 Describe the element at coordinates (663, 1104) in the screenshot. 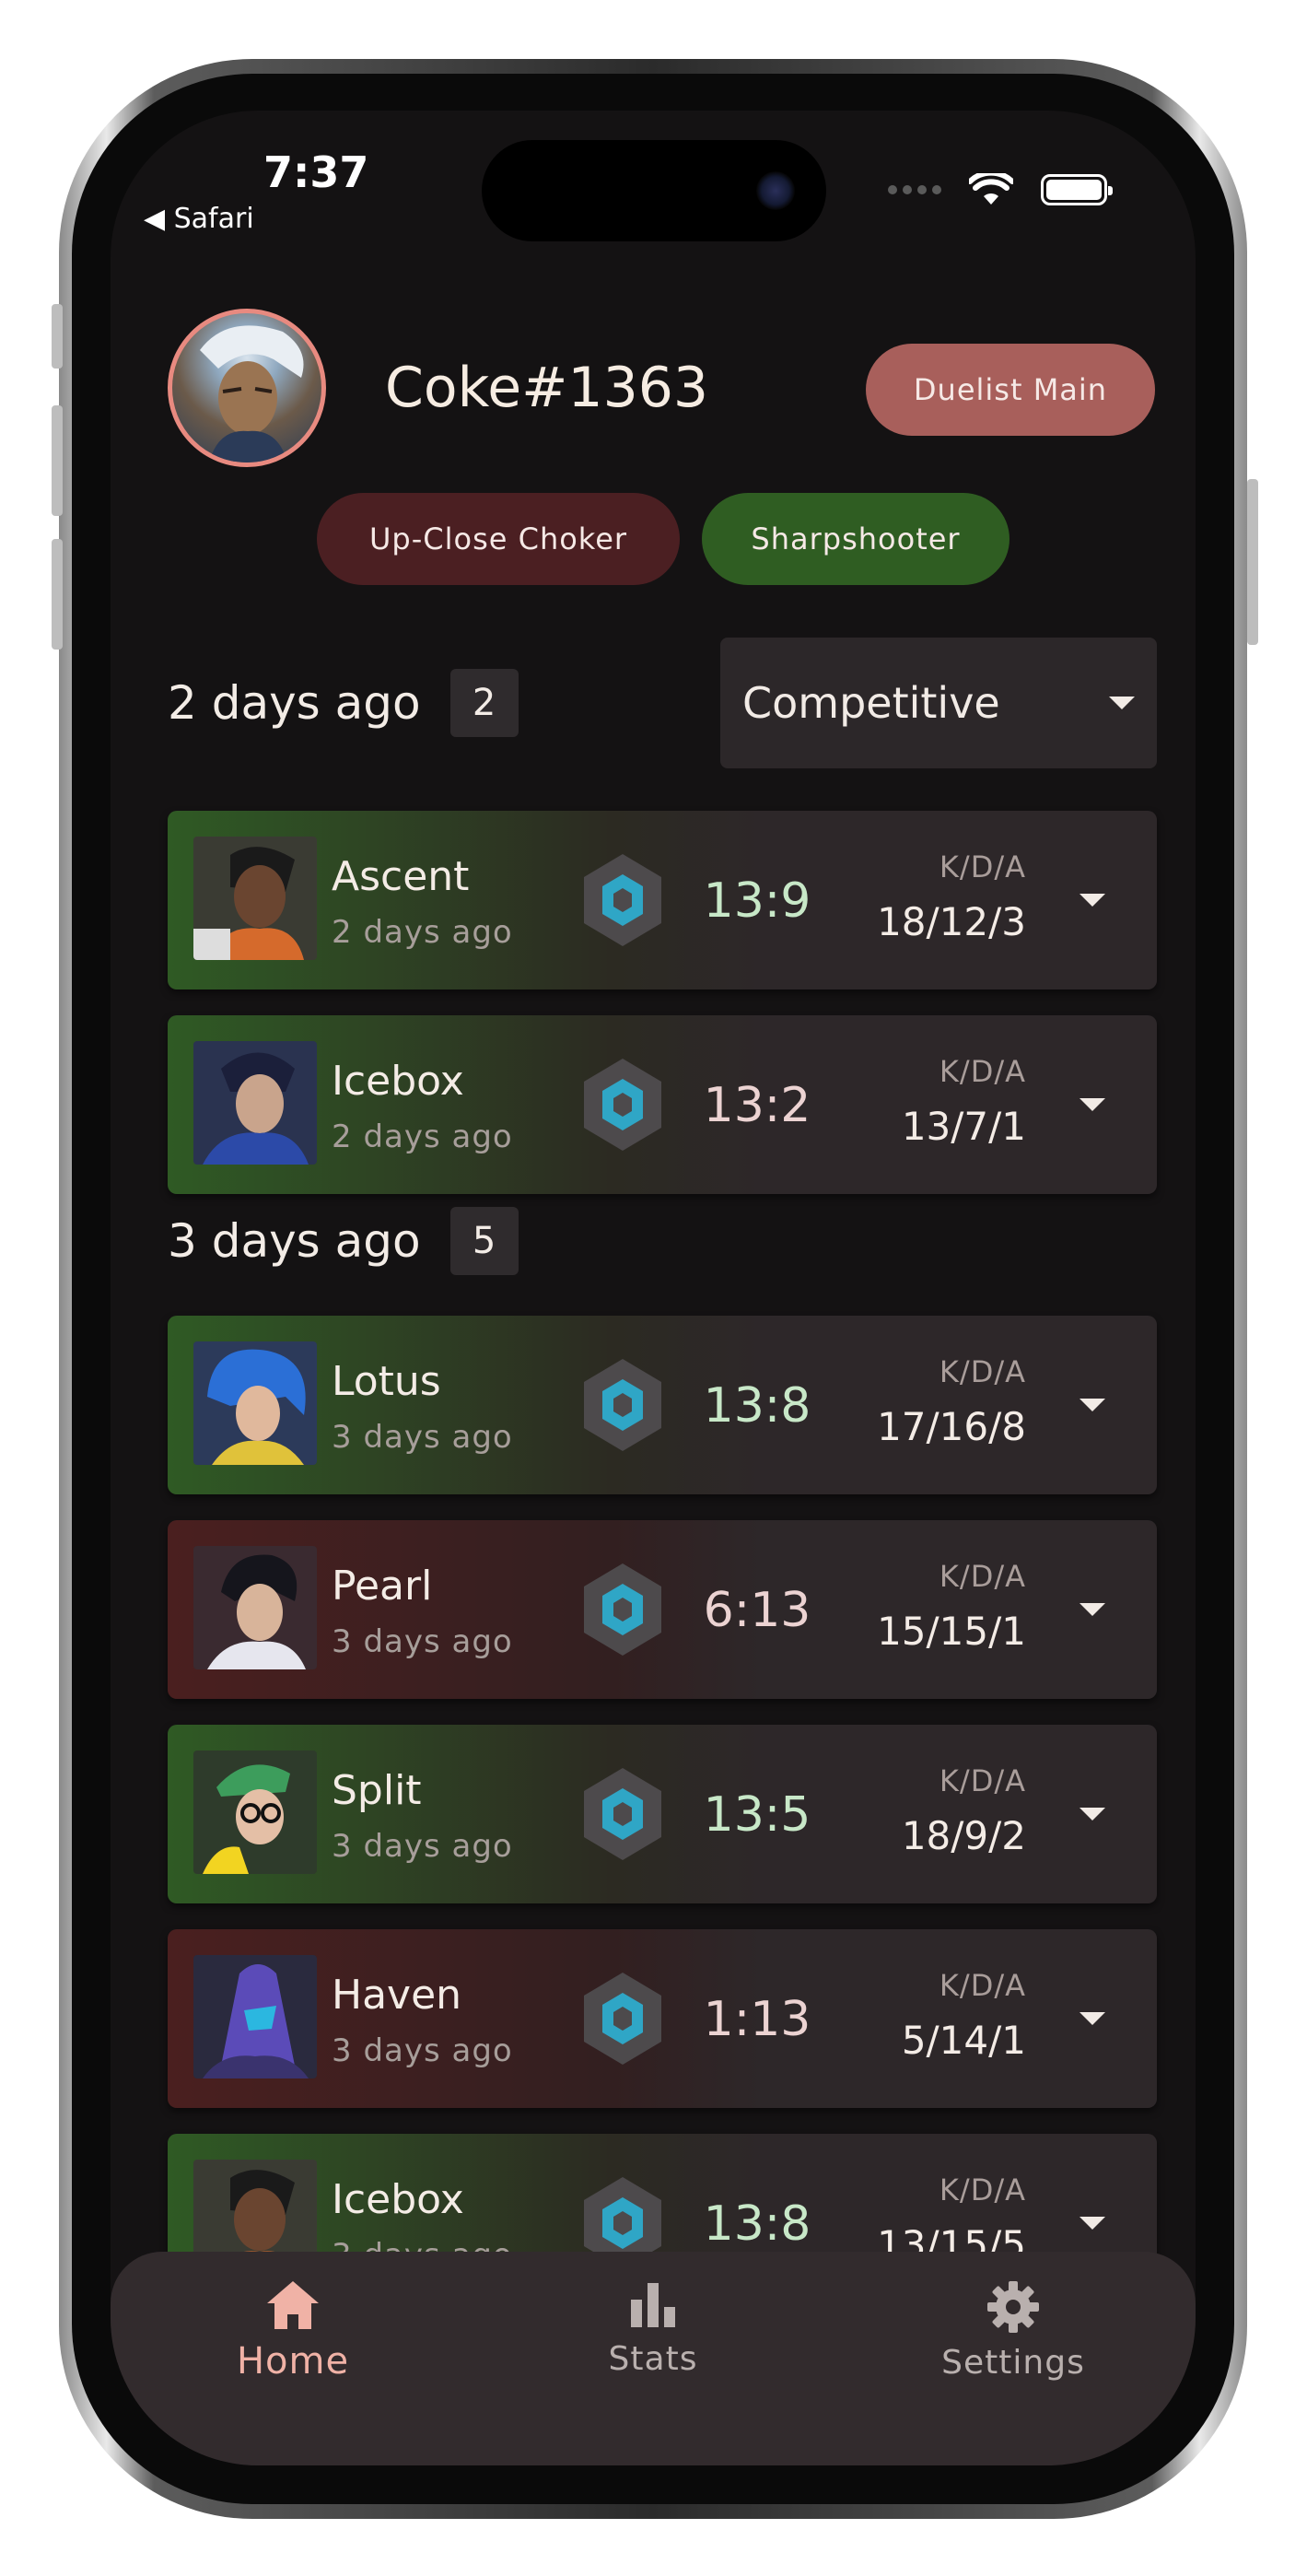

I see `match-card: Icebox 2 days ago 13:2 K/D/A 13/7/1` at that location.